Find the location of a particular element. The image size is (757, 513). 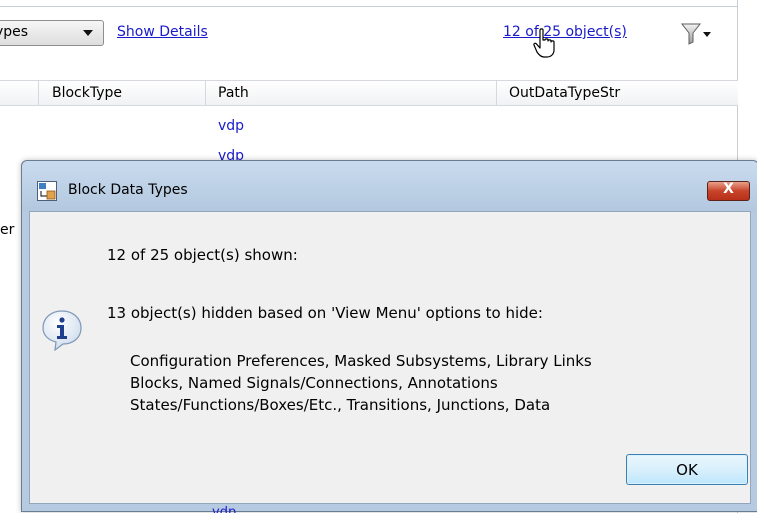

column-header-blocktype: BlockType is located at coordinates (87, 93).